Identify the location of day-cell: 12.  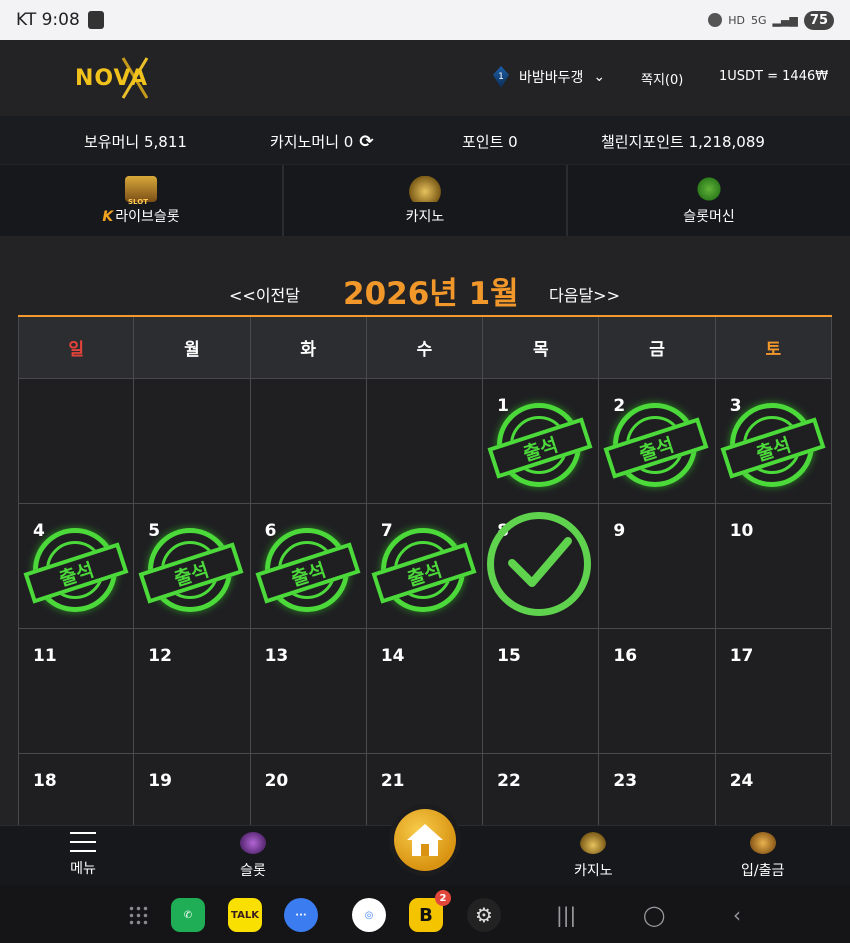
(192, 691).